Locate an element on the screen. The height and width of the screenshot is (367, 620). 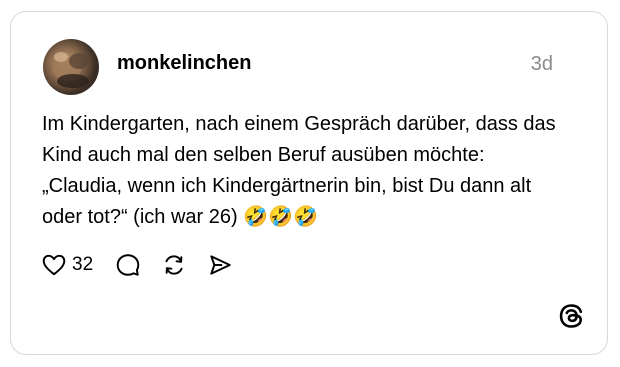
post-timestamp: 3d is located at coordinates (541, 64).